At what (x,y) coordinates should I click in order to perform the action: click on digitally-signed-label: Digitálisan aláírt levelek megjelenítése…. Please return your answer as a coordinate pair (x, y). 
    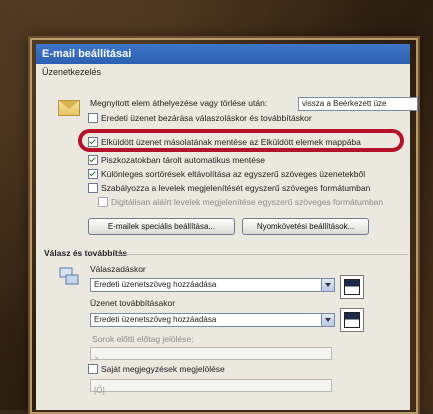
    Looking at the image, I should click on (247, 202).